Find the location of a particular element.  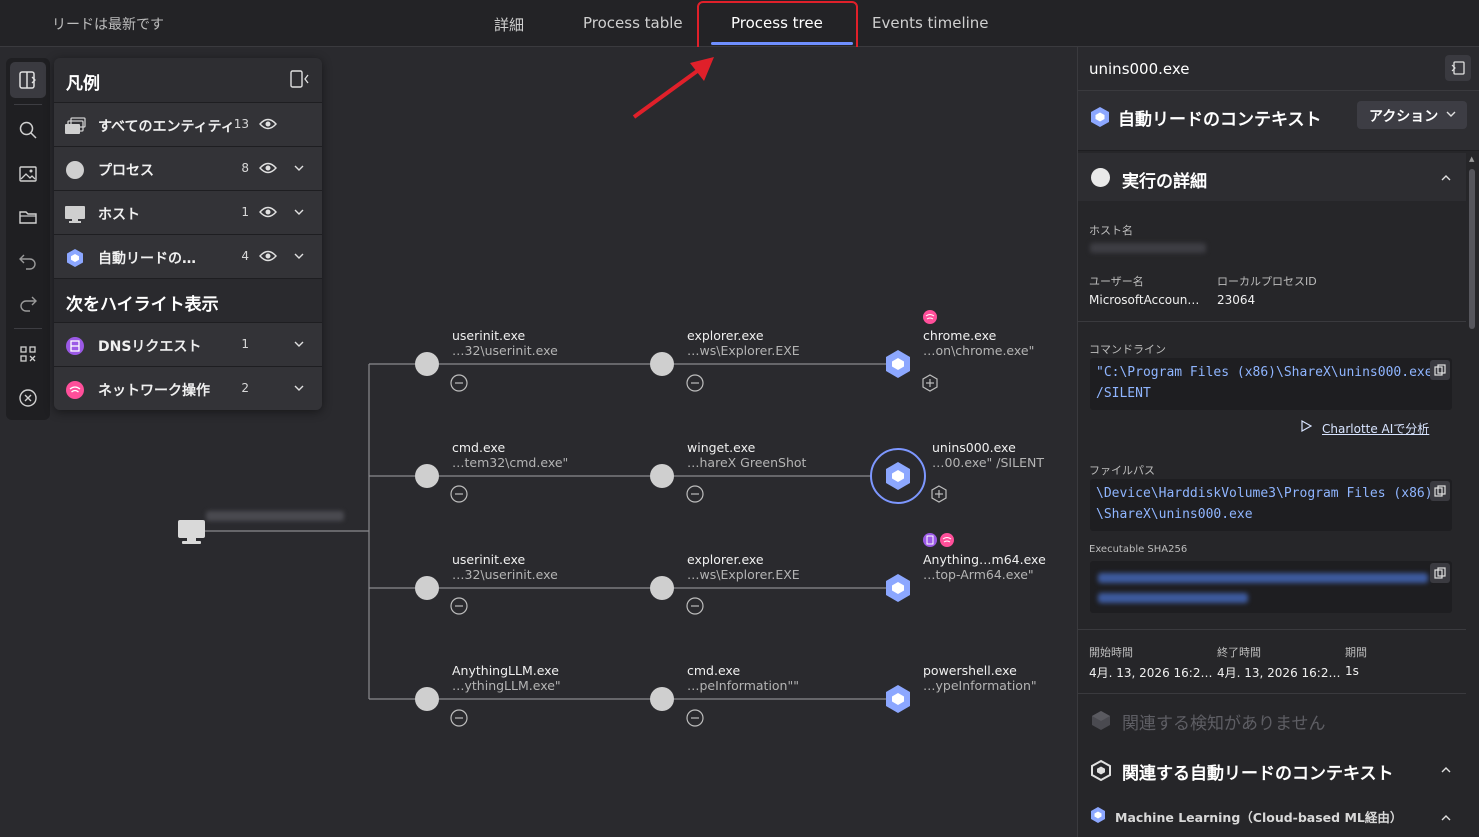

legend-row-all-entities: すべてのエンティティ 13 is located at coordinates (188, 124).